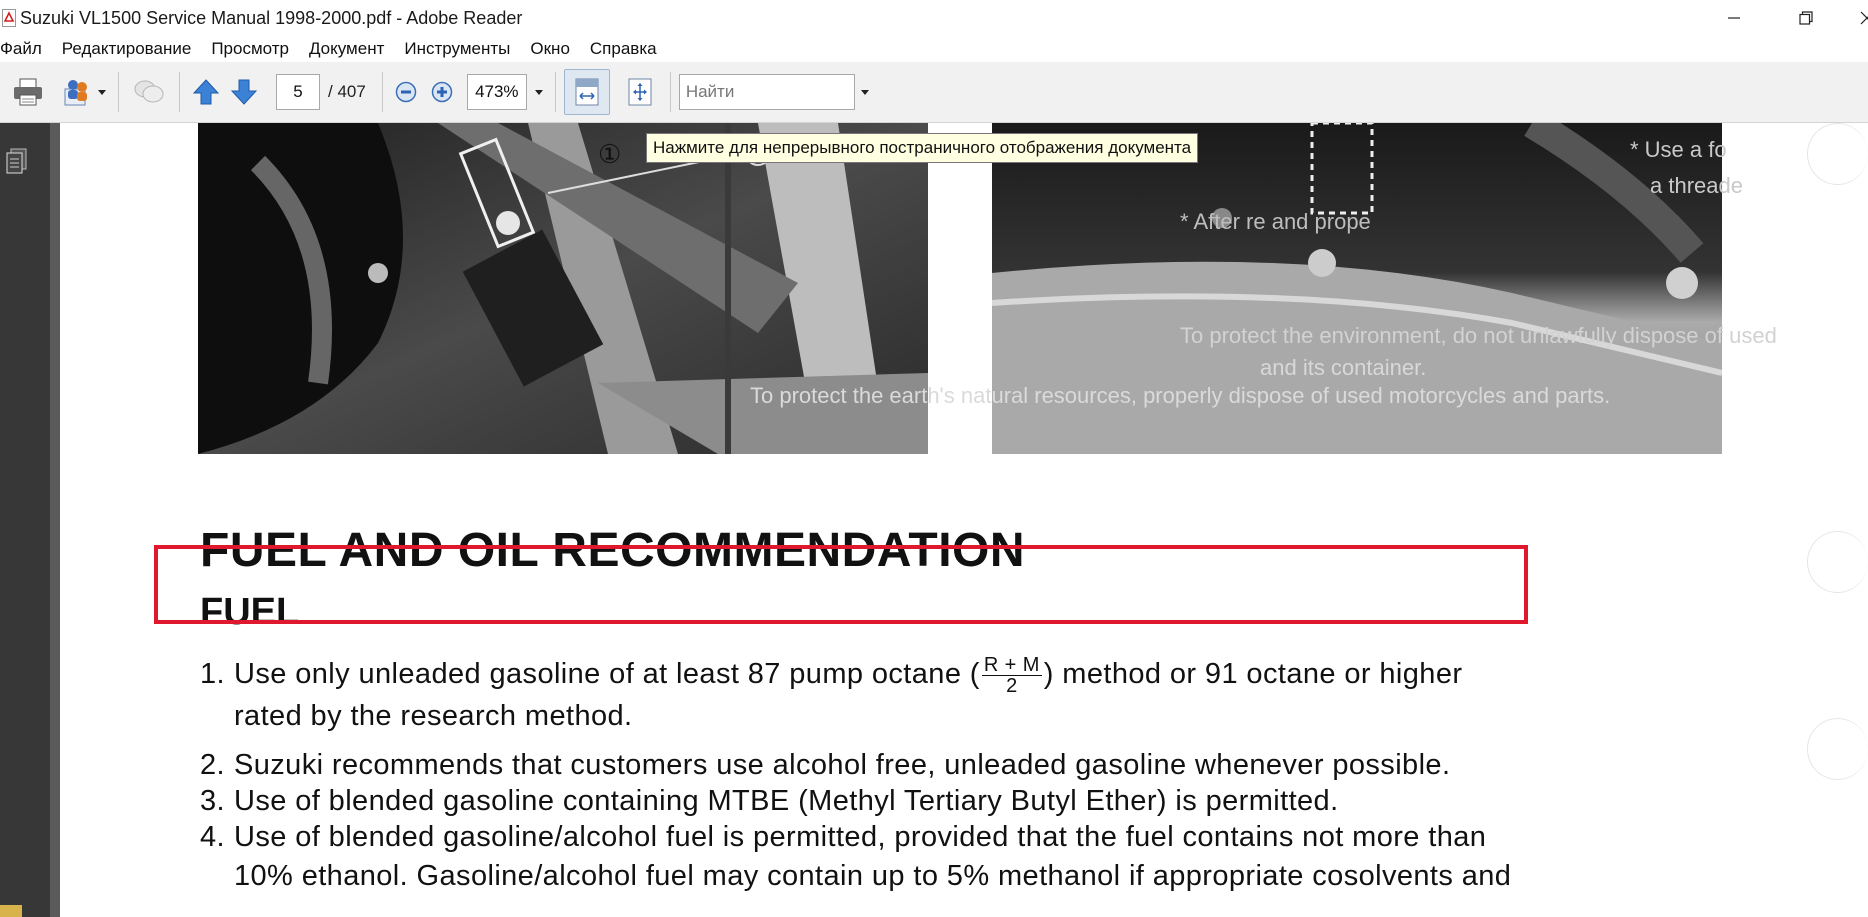 The height and width of the screenshot is (917, 1868). Describe the element at coordinates (347, 91) in the screenshot. I see `page-total: / 407` at that location.